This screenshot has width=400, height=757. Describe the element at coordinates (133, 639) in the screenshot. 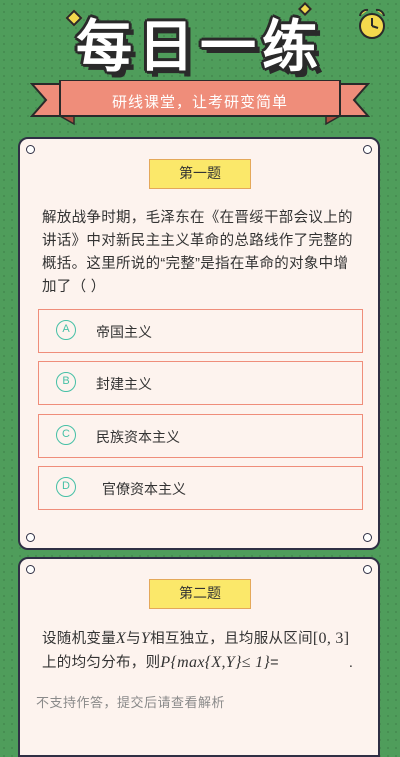

I see `text-part: 与` at that location.